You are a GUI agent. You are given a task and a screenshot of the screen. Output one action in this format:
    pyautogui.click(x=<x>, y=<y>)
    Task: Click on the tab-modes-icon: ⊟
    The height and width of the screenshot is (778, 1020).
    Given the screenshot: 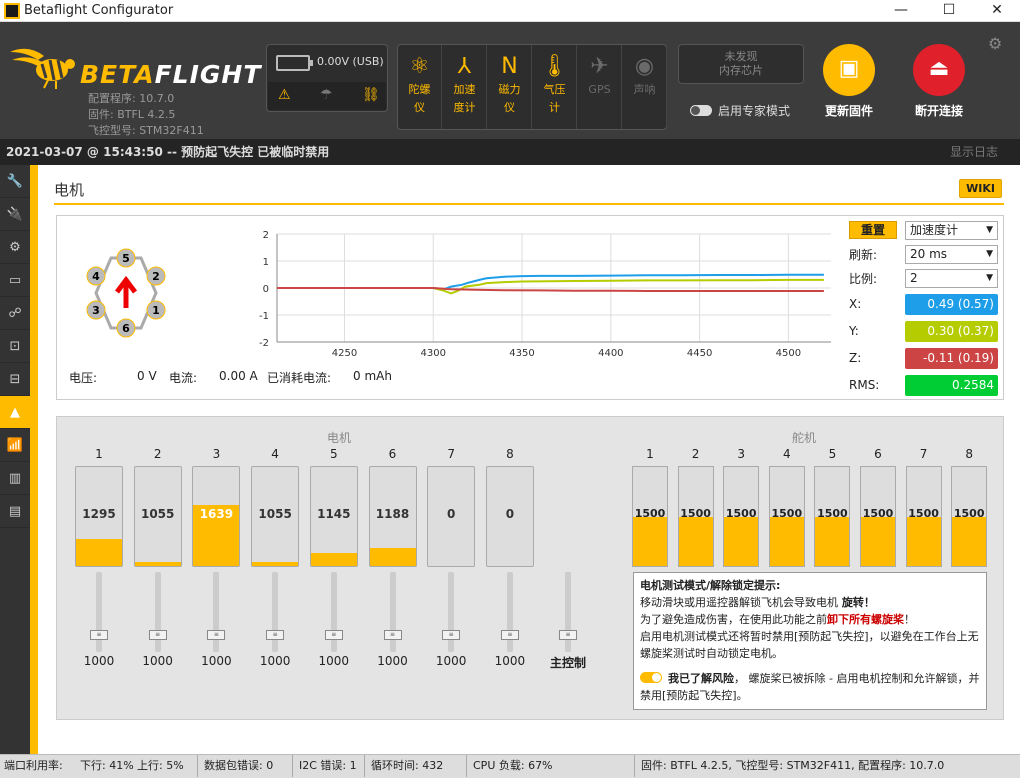 What is the action you would take?
    pyautogui.click(x=15, y=379)
    